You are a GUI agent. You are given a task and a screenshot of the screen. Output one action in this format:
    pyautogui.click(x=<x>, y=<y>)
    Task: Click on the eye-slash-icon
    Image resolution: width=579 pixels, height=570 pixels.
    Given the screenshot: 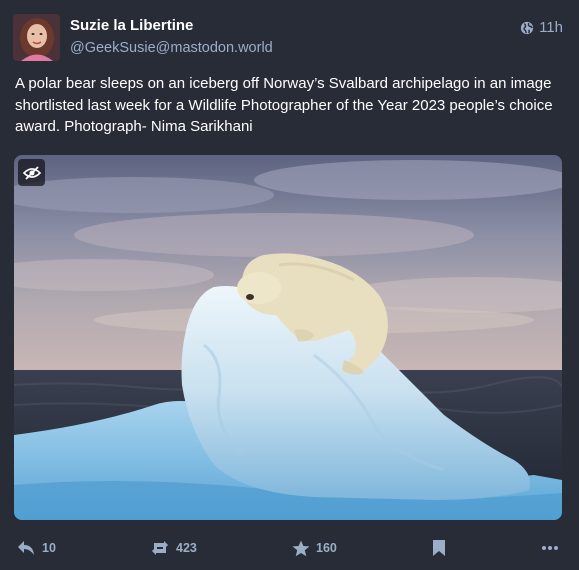 What is the action you would take?
    pyautogui.click(x=31, y=172)
    